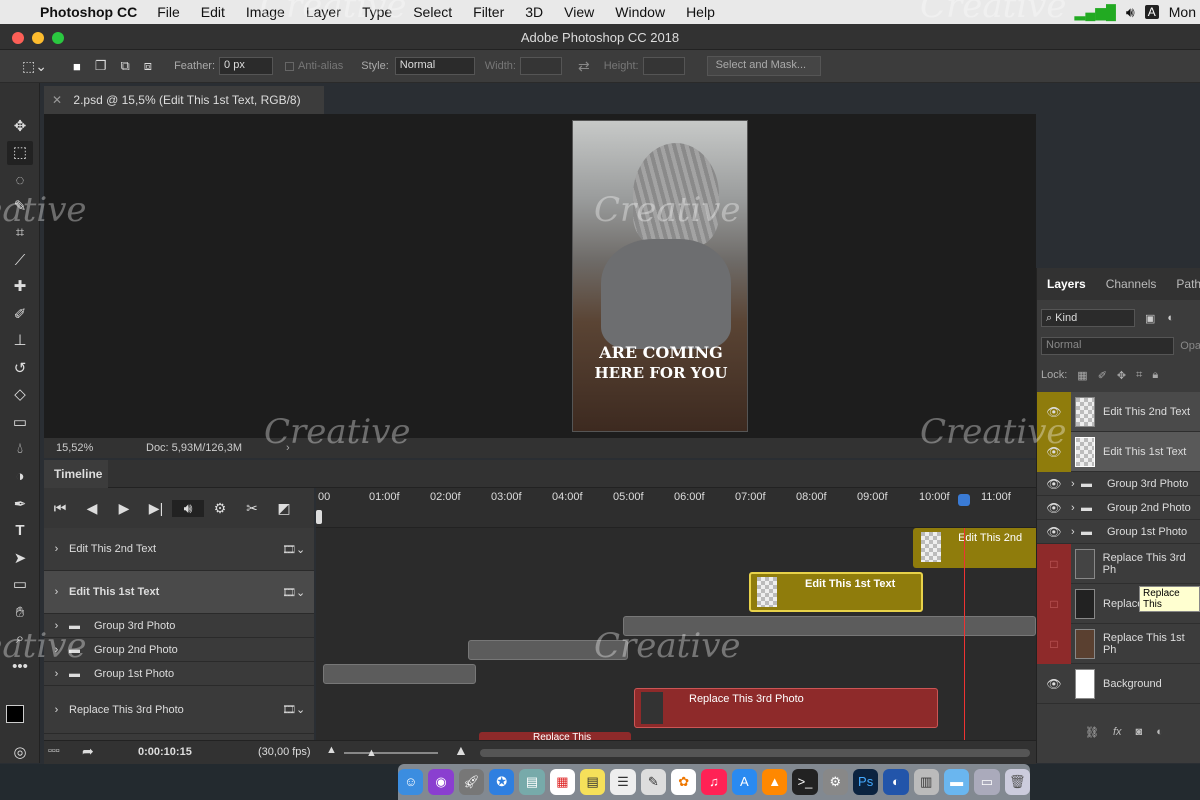  What do you see at coordinates (584, 66) in the screenshot?
I see `swap-icon: ⇄` at bounding box center [584, 66].